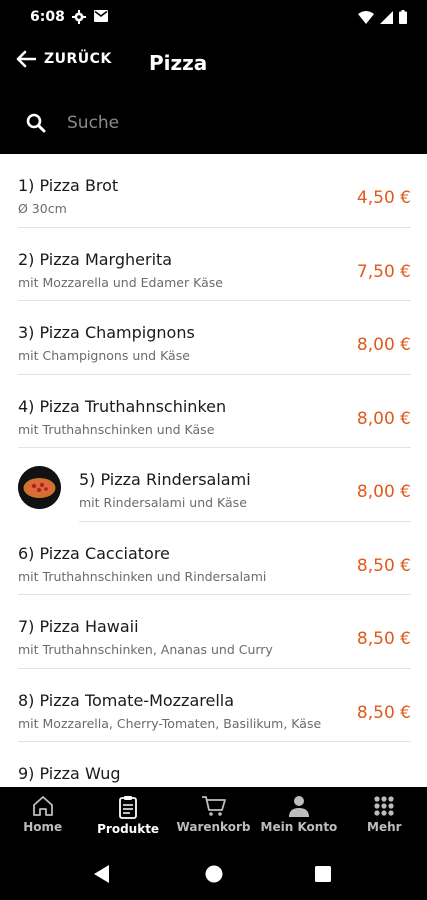  I want to click on nav-label: Produkte, so click(128, 829).